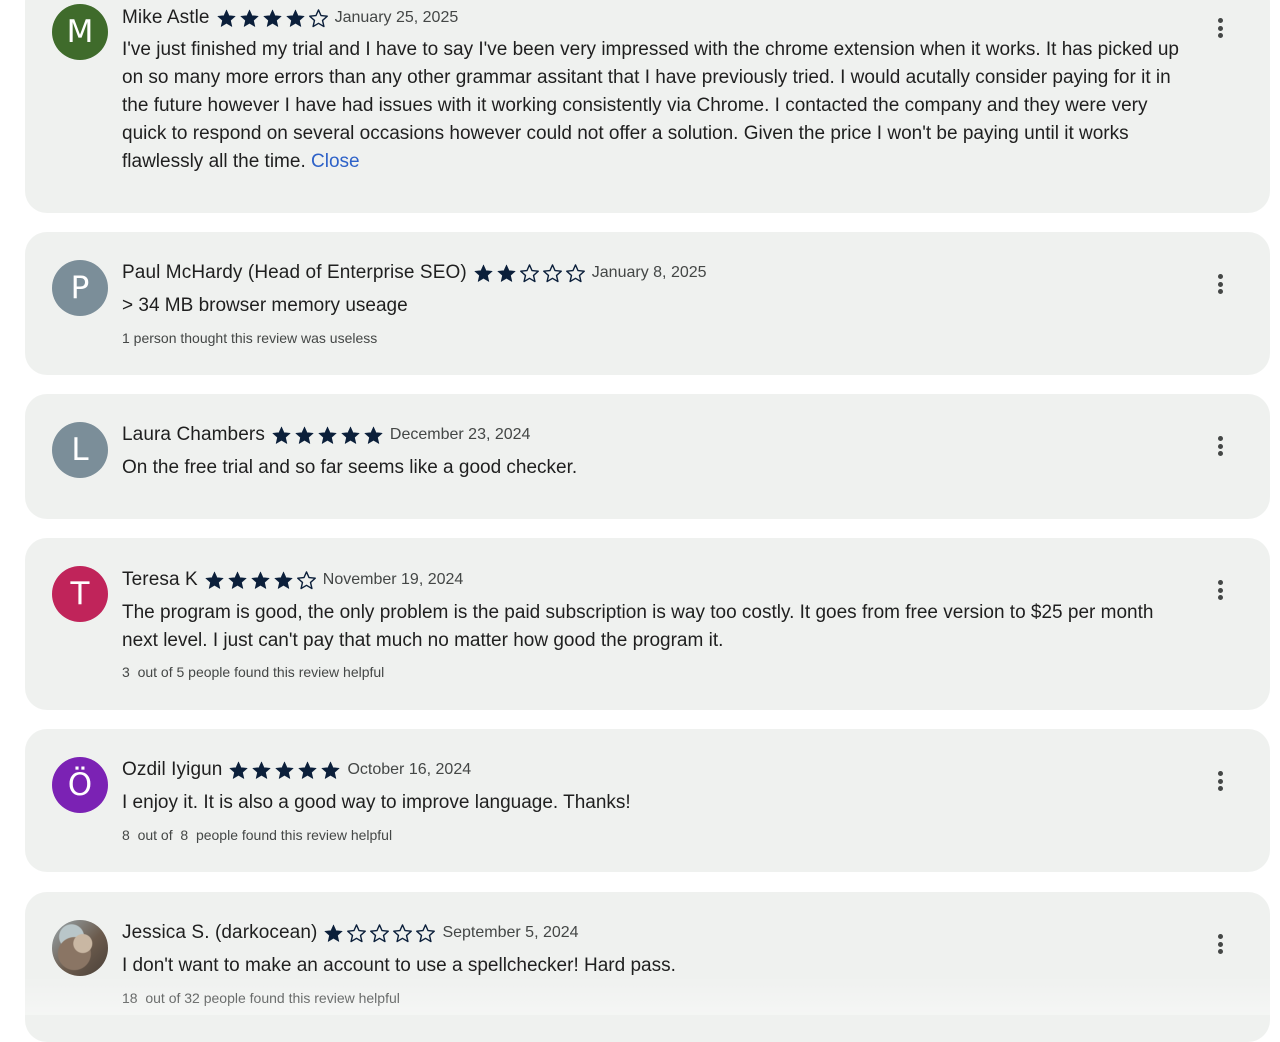  I want to click on helpful-count: 1 person thought this review was useless, so click(250, 338).